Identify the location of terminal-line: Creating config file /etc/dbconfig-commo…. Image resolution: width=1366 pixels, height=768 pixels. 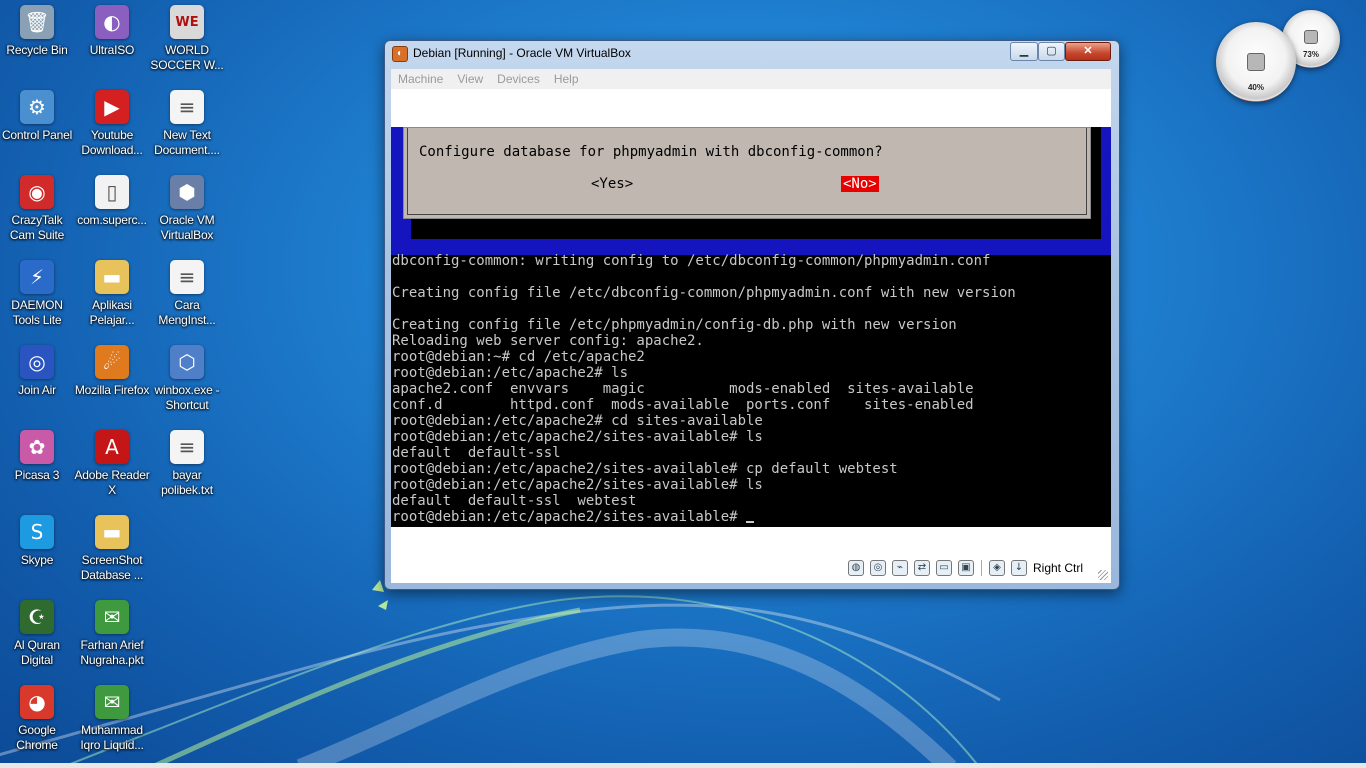
(751, 293).